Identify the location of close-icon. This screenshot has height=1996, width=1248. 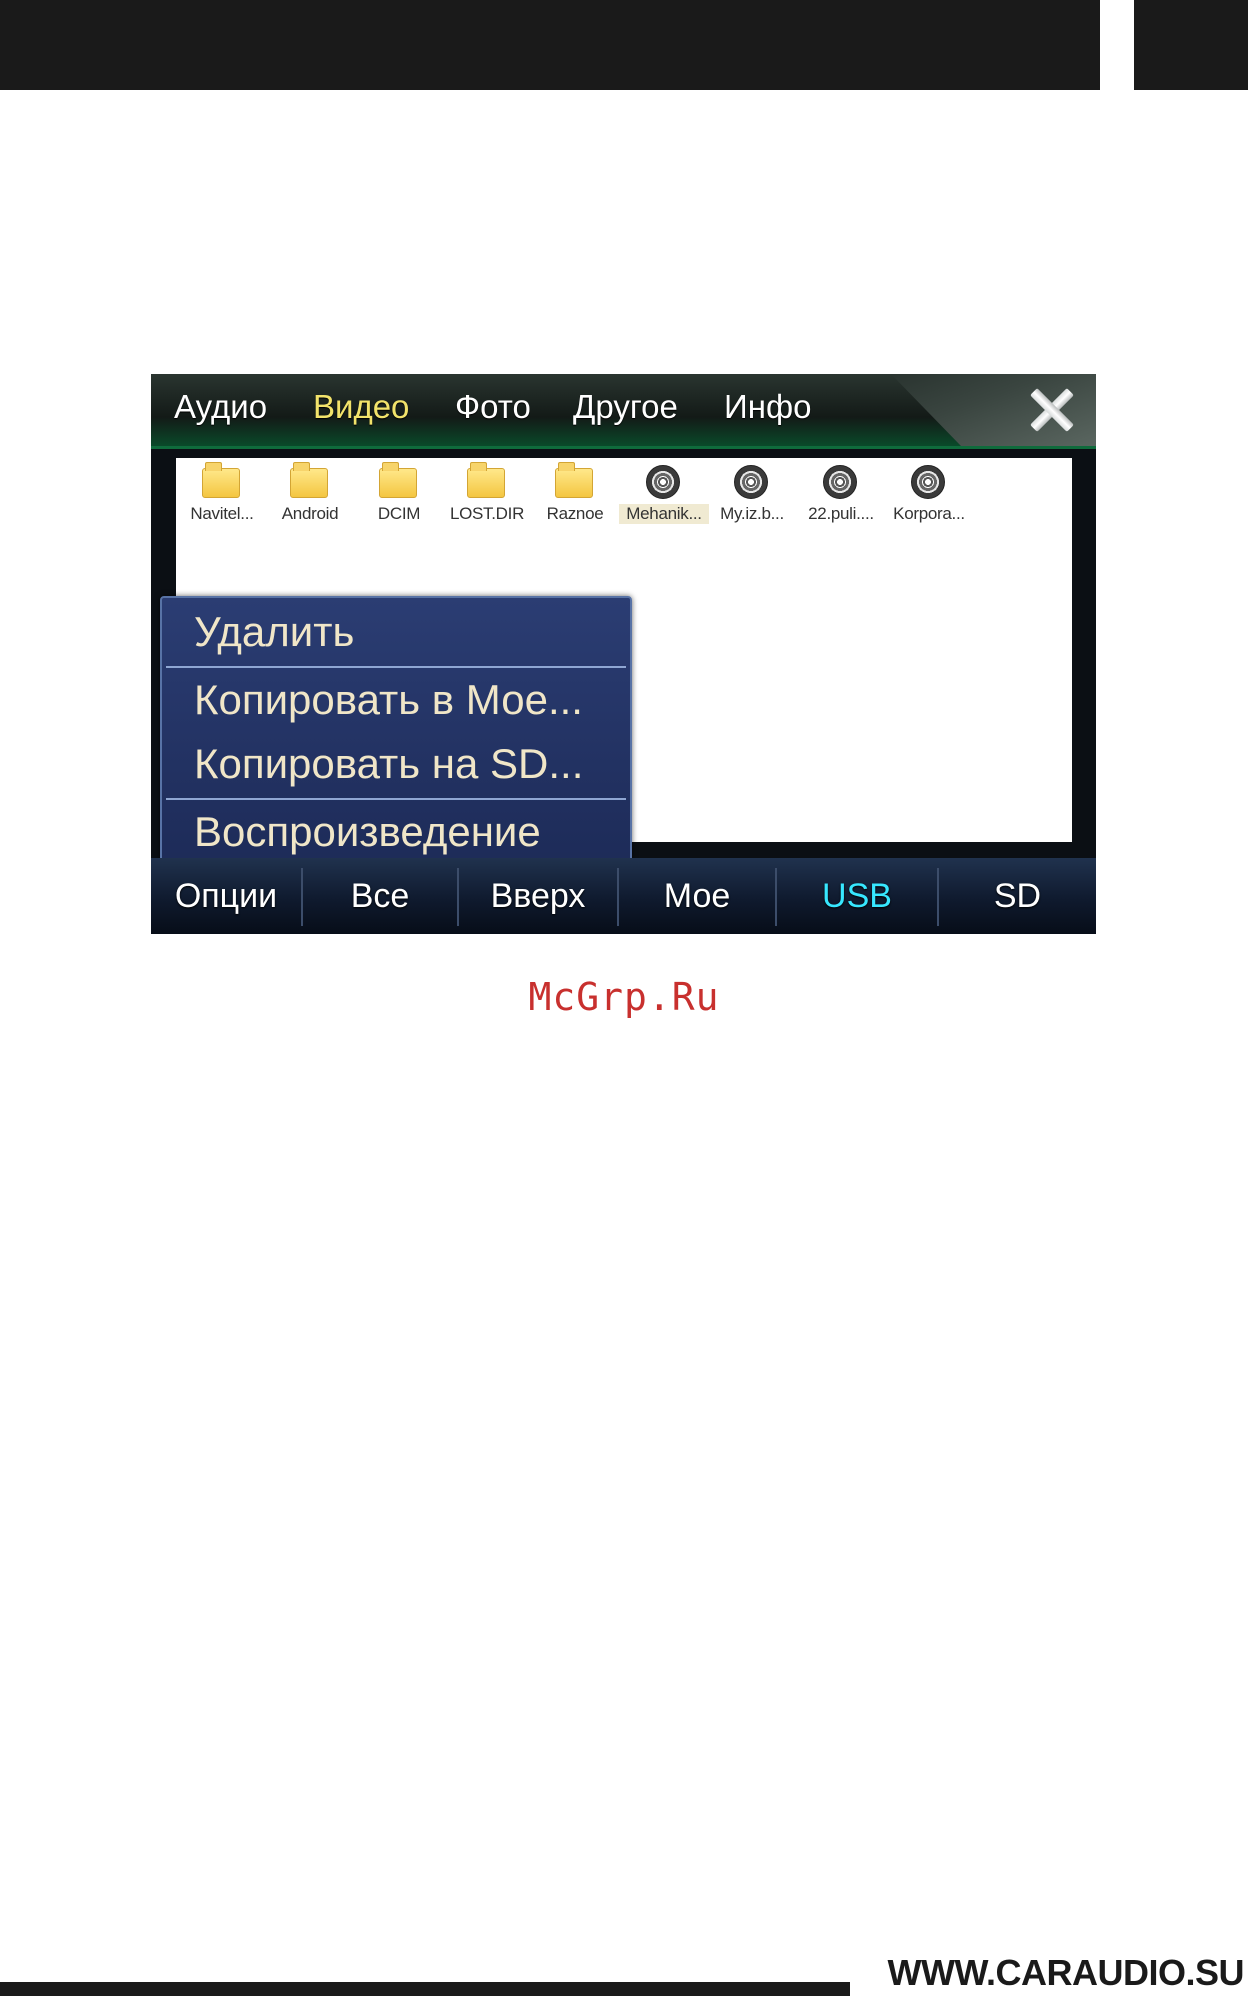
(1051, 409).